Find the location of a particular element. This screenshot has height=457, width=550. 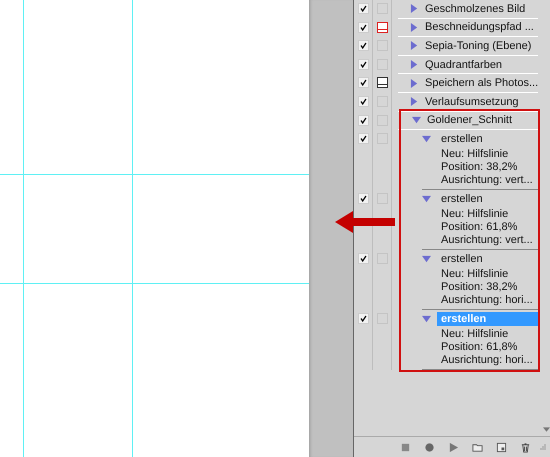

action-name: Goldener_Schnitt is located at coordinates (469, 120).